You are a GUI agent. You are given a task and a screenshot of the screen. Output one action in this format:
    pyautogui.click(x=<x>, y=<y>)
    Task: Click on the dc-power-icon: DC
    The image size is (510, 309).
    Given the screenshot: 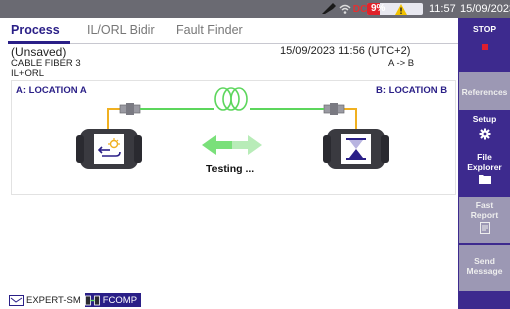 What is the action you would take?
    pyautogui.click(x=360, y=9)
    